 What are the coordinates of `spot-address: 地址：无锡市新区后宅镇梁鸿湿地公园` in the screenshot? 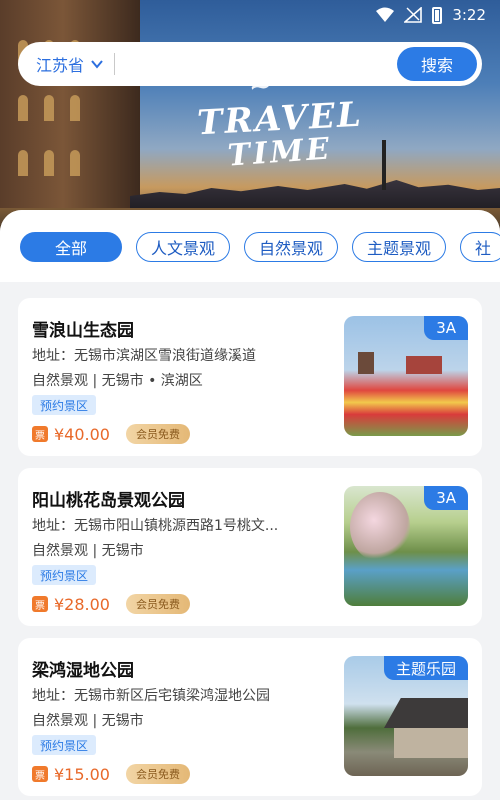 It's located at (151, 696).